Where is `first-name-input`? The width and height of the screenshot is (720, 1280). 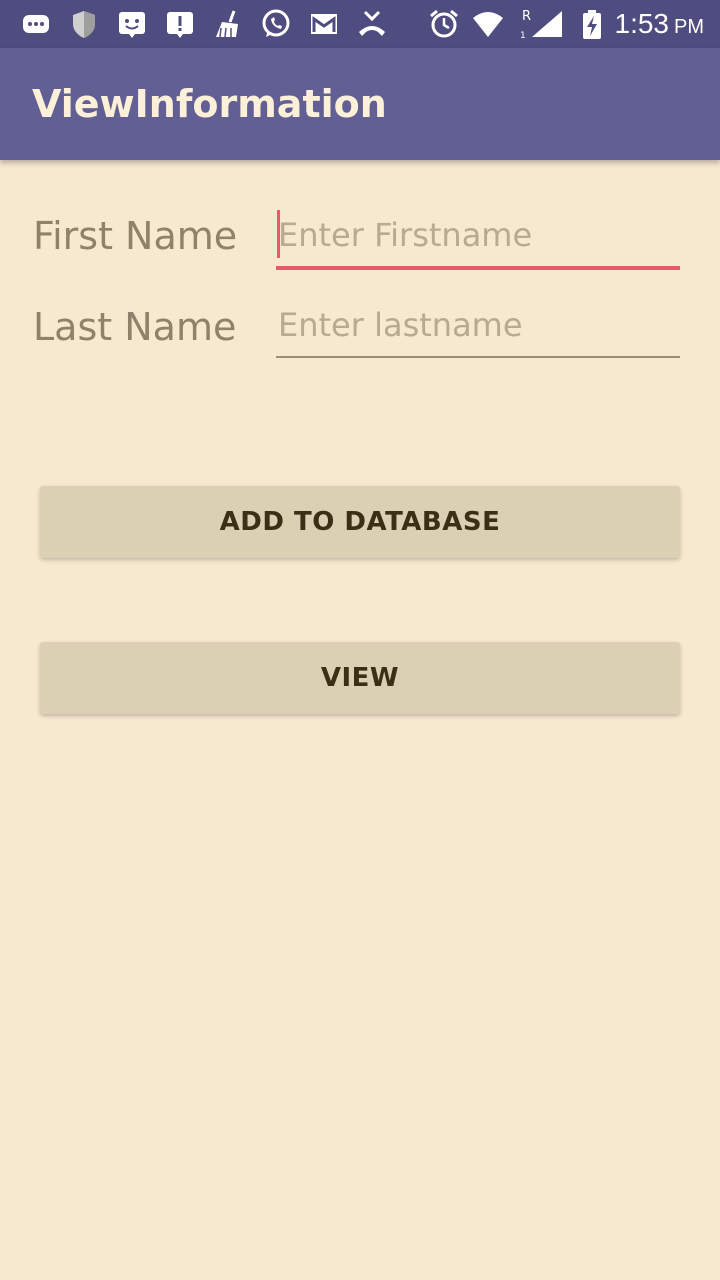
first-name-input is located at coordinates (478, 238).